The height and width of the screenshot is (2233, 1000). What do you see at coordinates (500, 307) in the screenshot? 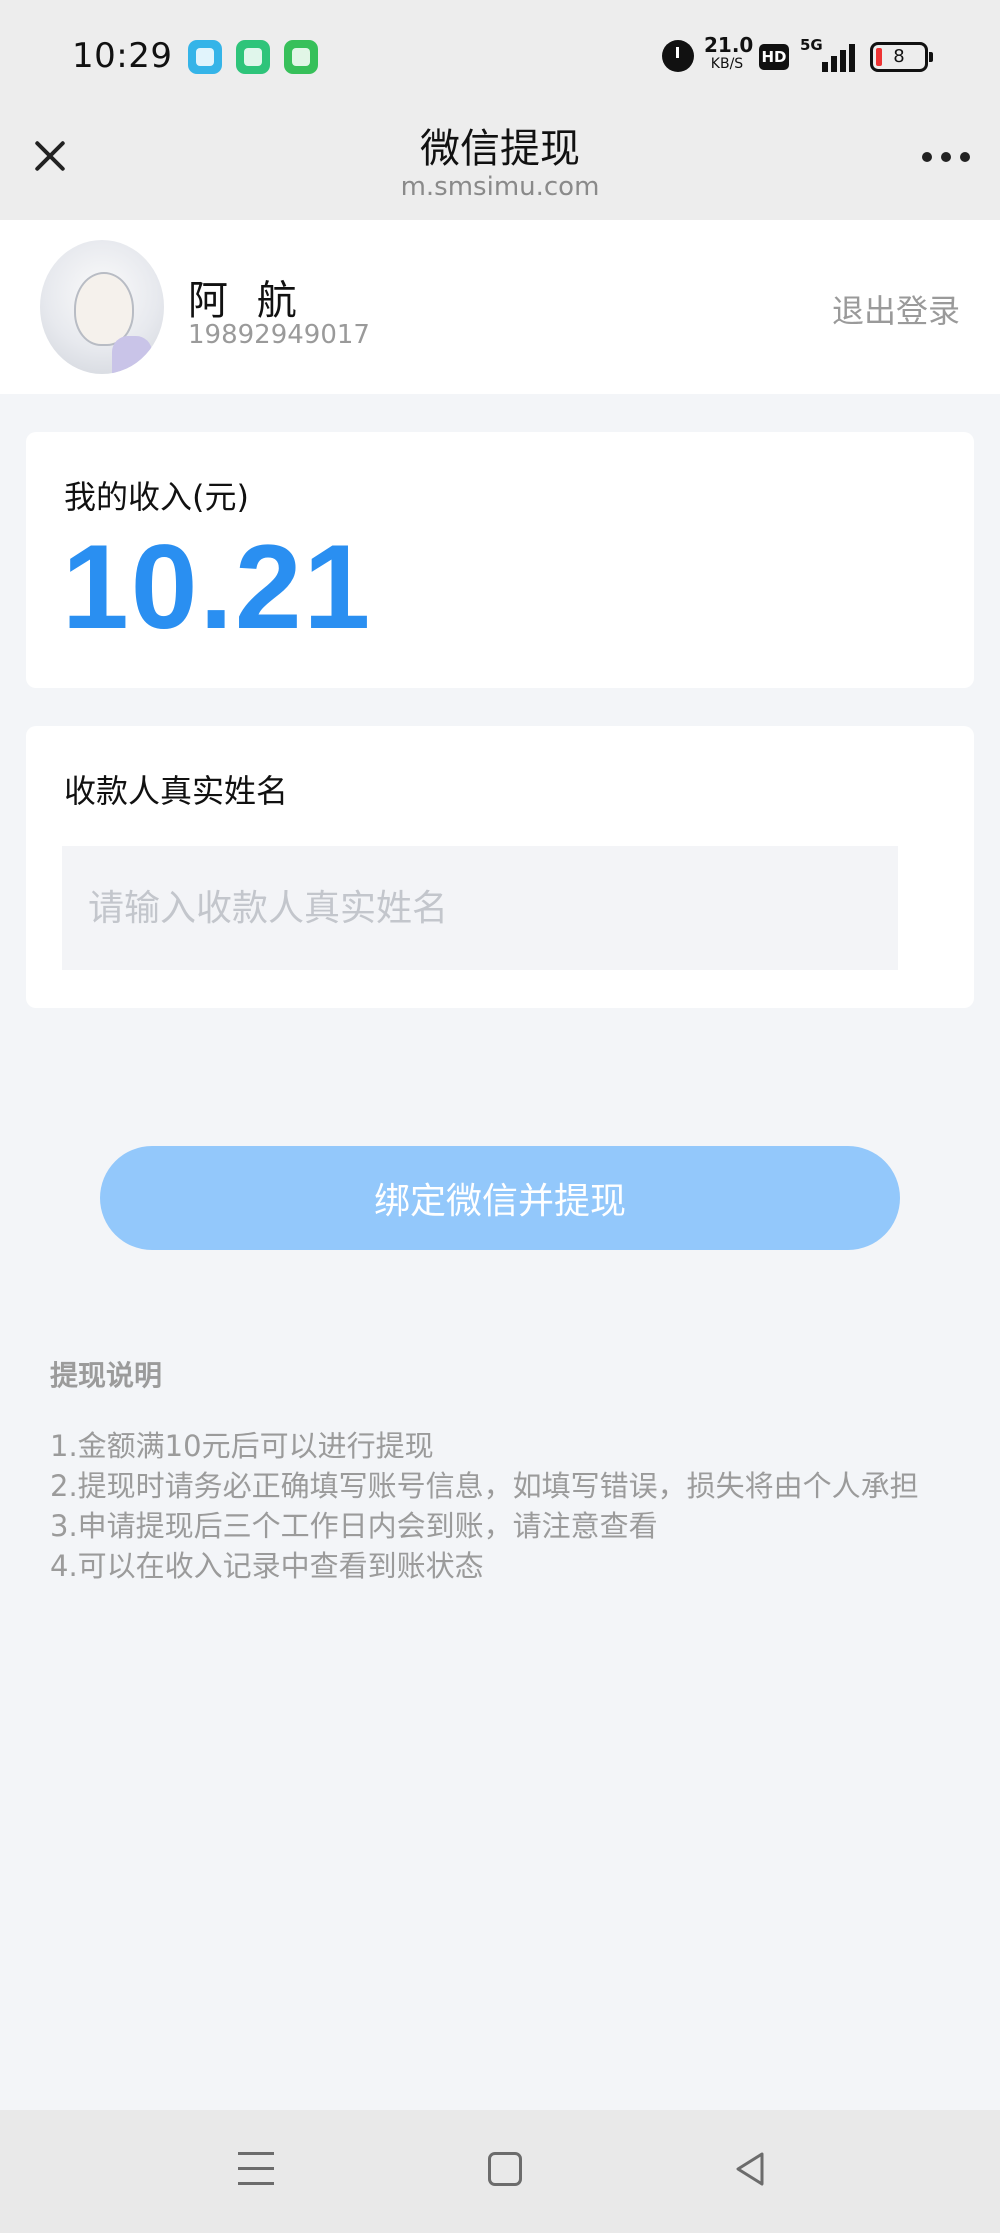
I see `user-profile: 阿 航 19892949017 退出登录` at bounding box center [500, 307].